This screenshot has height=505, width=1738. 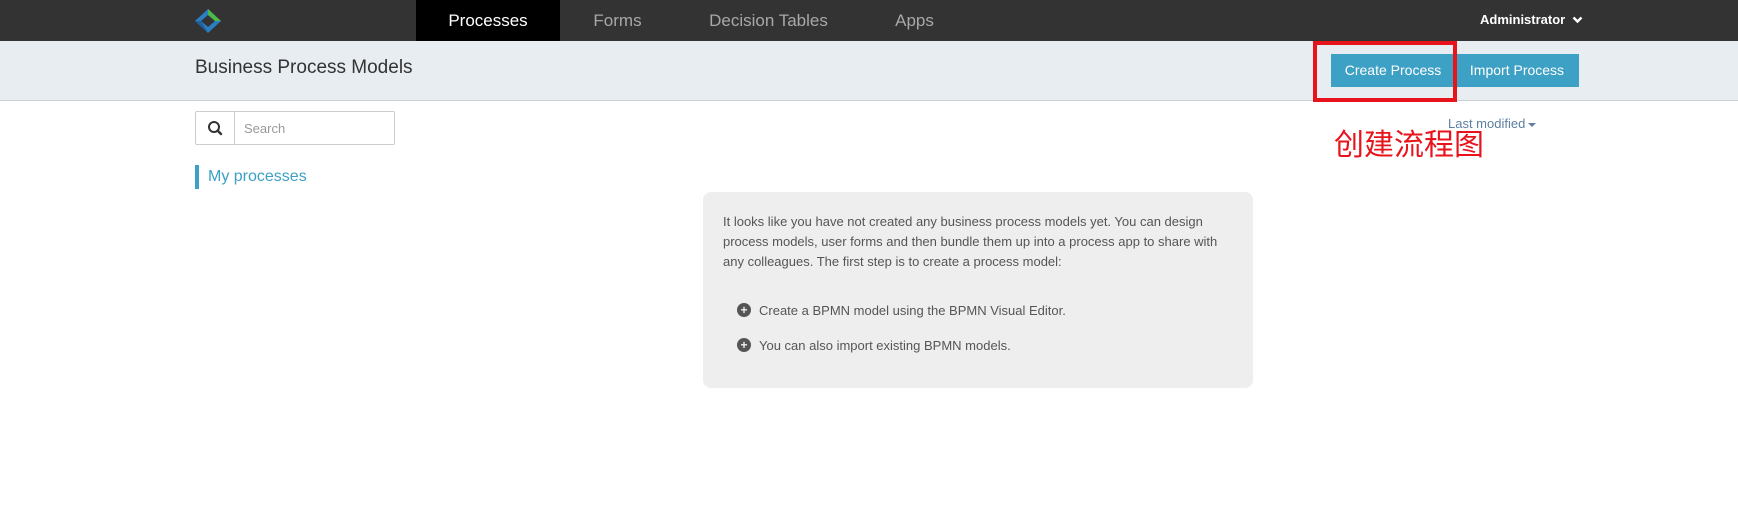 What do you see at coordinates (304, 67) in the screenshot?
I see `page-title: Business Process Models` at bounding box center [304, 67].